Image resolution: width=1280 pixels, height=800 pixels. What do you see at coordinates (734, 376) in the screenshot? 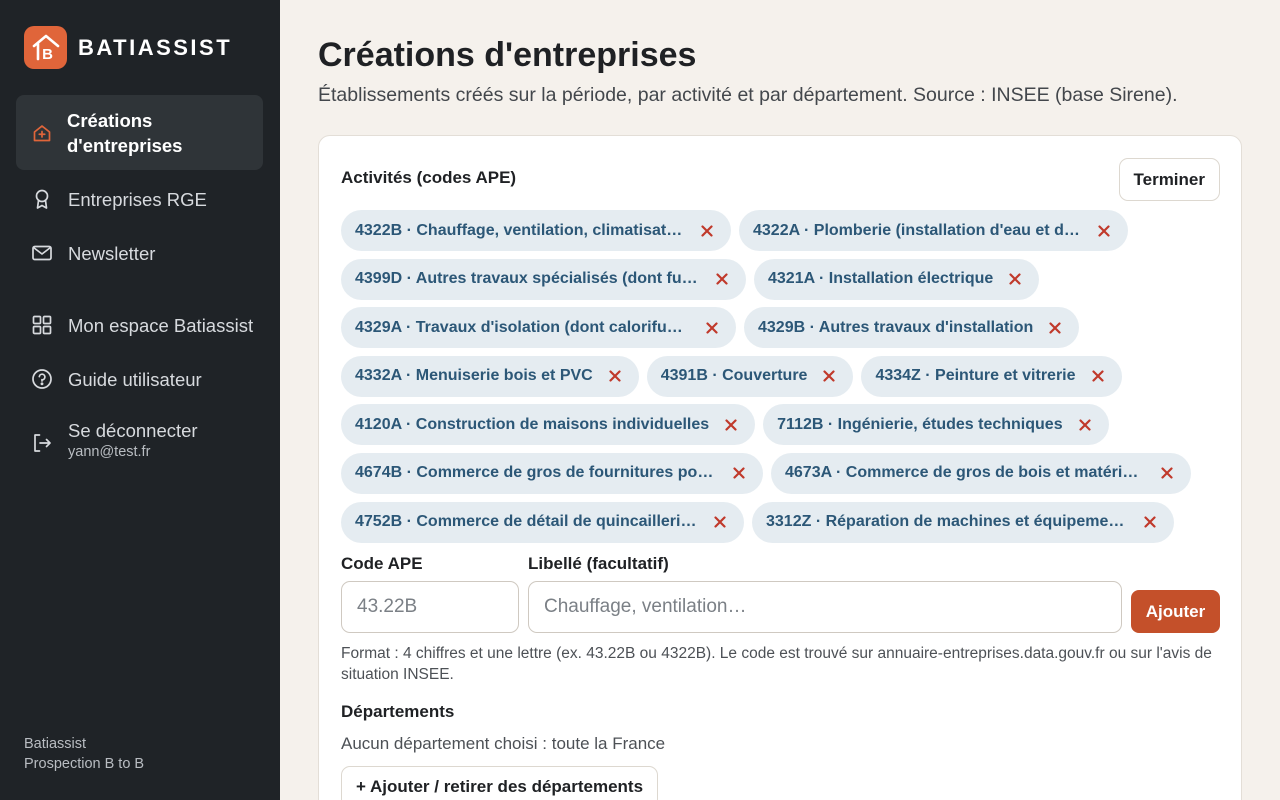
I see `chip-label: 4391B · Couverture` at bounding box center [734, 376].